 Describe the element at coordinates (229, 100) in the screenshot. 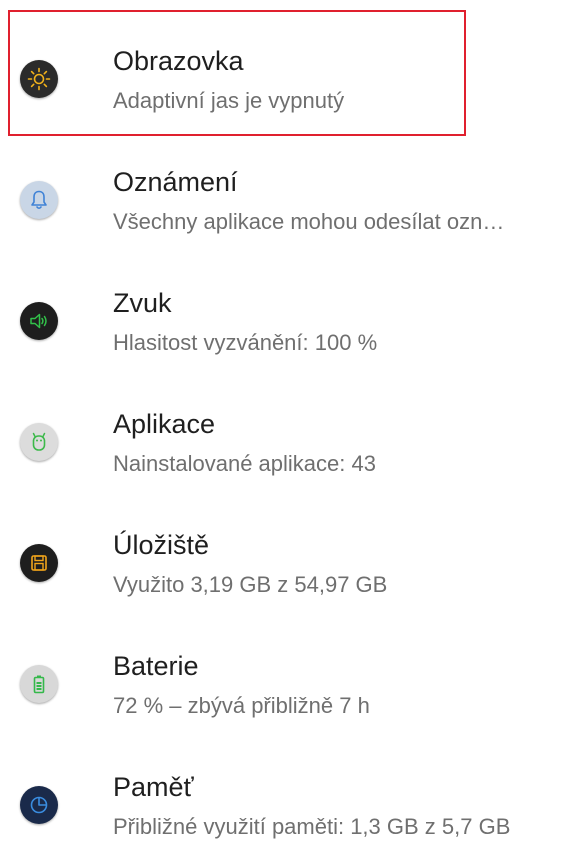

I see `settings-item-subtitle: Adaptivní jas je vypnutý` at that location.